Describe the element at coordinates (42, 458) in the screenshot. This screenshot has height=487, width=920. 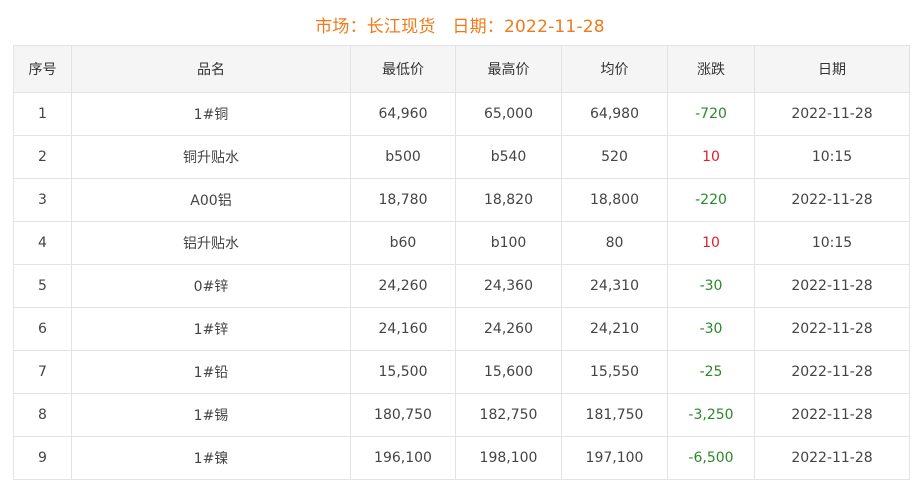
I see `cell-no: 9` at that location.